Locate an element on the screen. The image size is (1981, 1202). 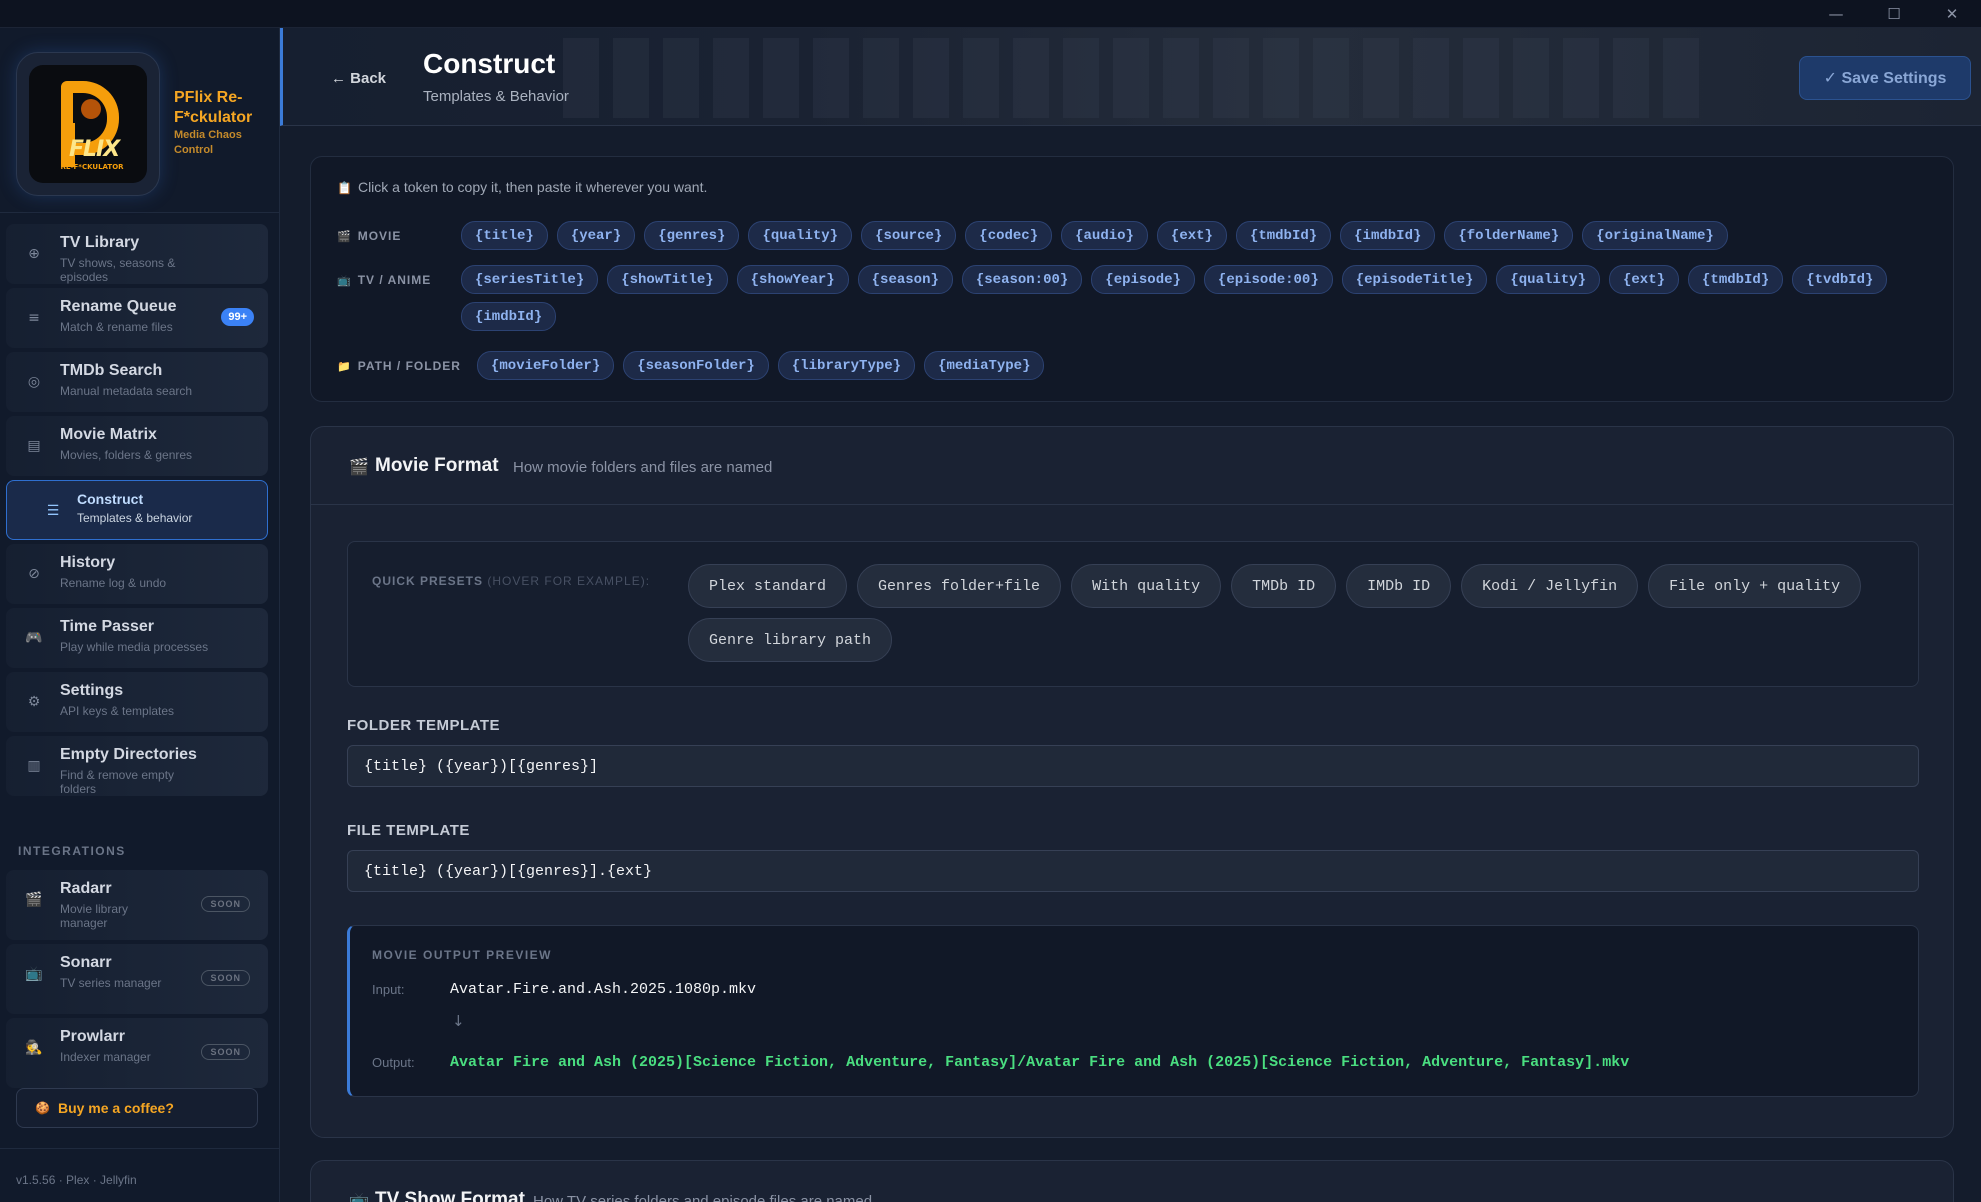
sidebar-item-tmdb-search: ◎ TMDb Search Manual metadata search is located at coordinates (137, 382).